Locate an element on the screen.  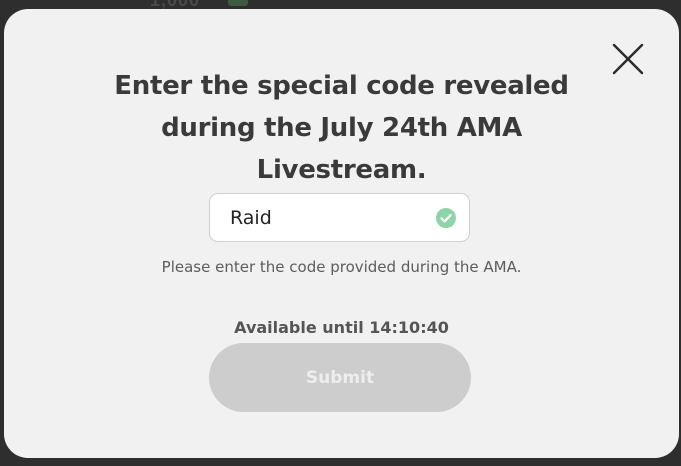
close-button is located at coordinates (628, 59).